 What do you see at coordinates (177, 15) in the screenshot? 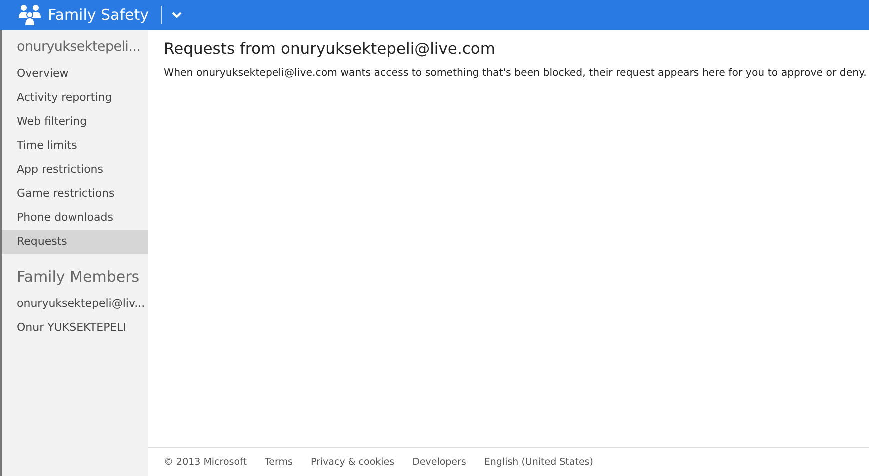
I see `chevron-down-icon` at bounding box center [177, 15].